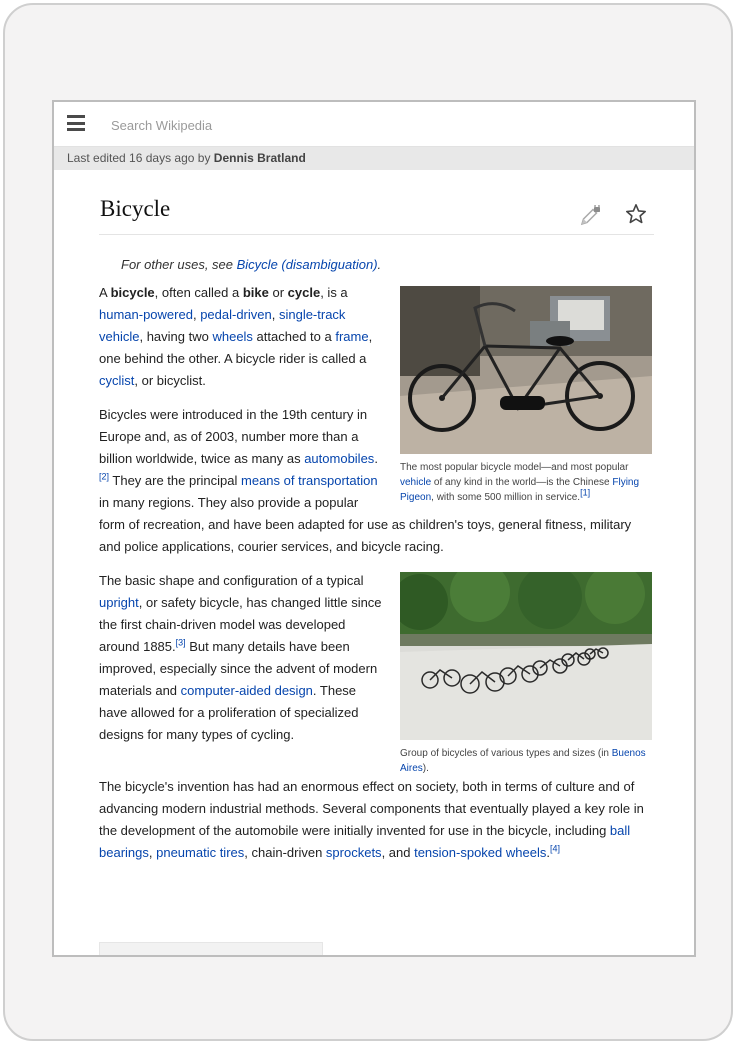  What do you see at coordinates (585, 493) in the screenshot?
I see `reference-1: [1]` at bounding box center [585, 493].